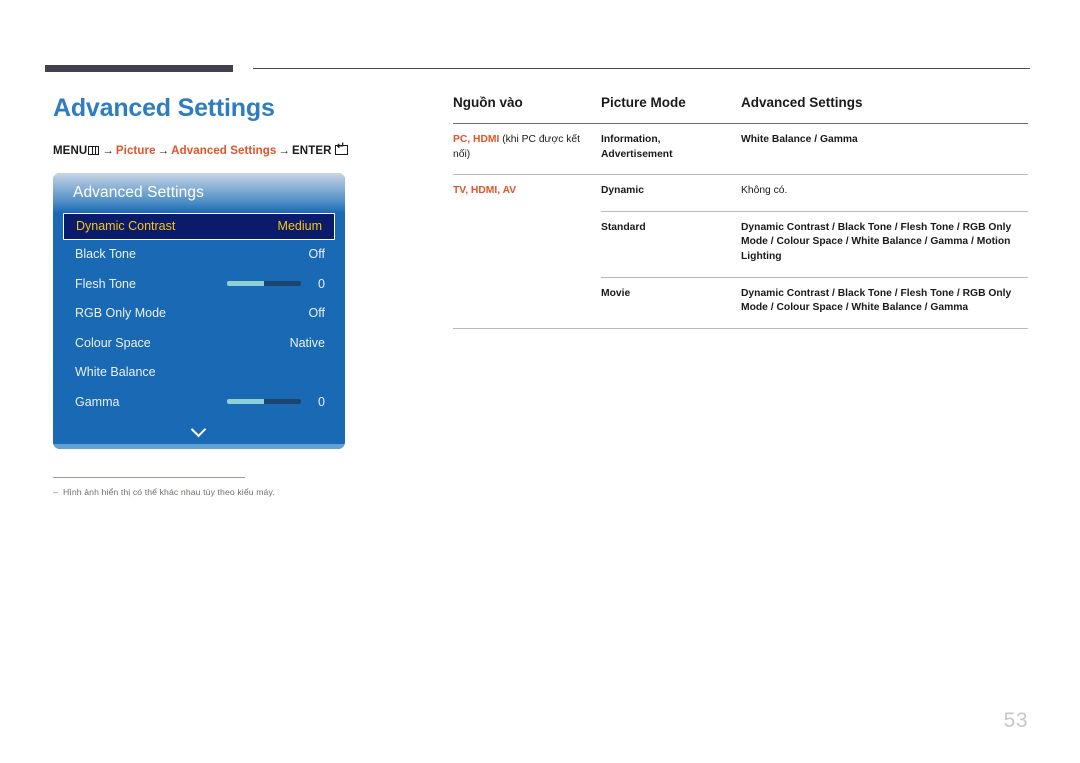  What do you see at coordinates (149, 477) in the screenshot?
I see `footnote-divider` at bounding box center [149, 477].